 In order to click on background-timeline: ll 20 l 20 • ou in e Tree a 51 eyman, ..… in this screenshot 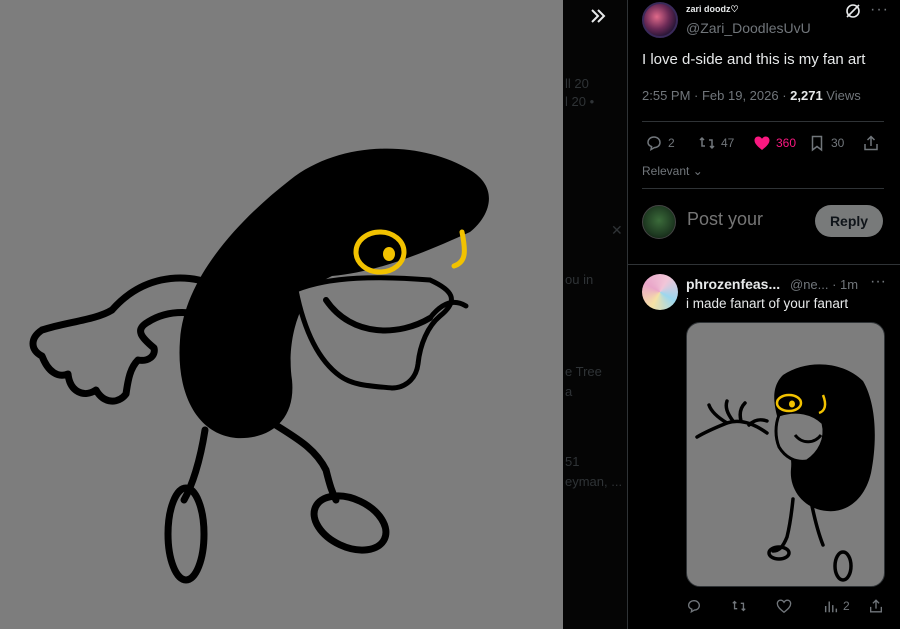, I will do `click(595, 314)`.